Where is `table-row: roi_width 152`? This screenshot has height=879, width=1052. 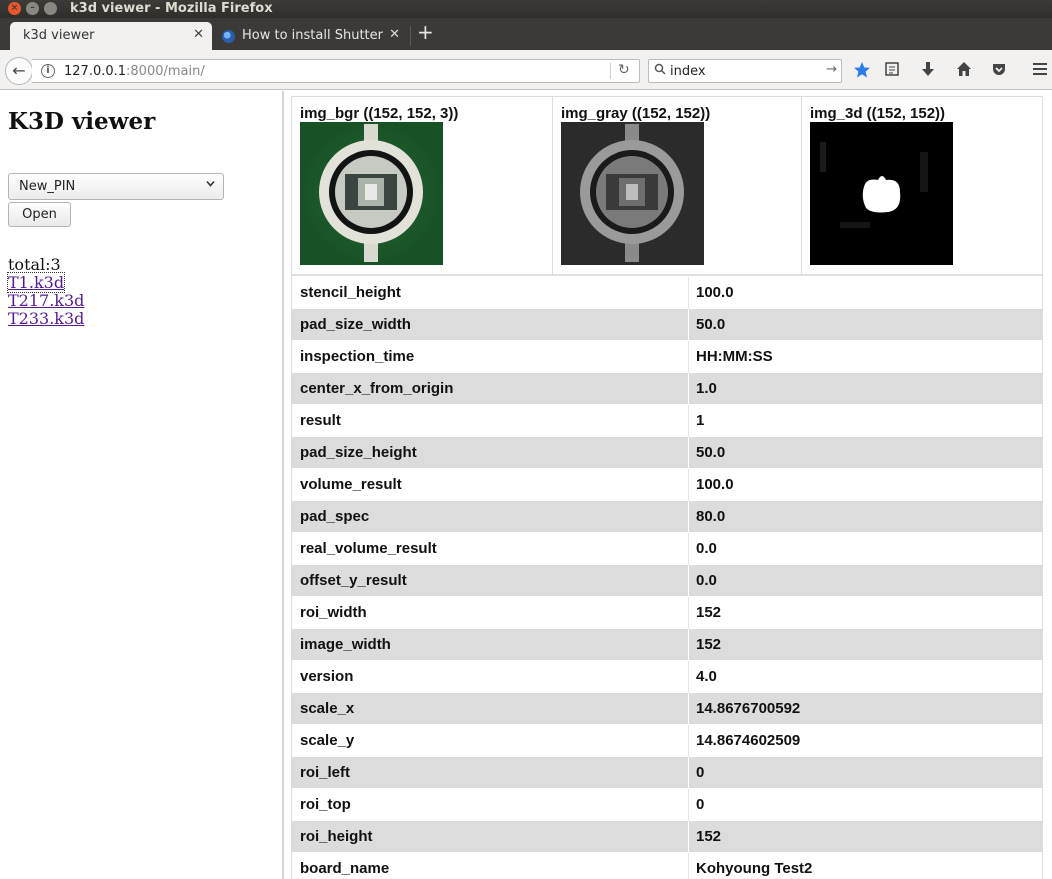 table-row: roi_width 152 is located at coordinates (667, 613).